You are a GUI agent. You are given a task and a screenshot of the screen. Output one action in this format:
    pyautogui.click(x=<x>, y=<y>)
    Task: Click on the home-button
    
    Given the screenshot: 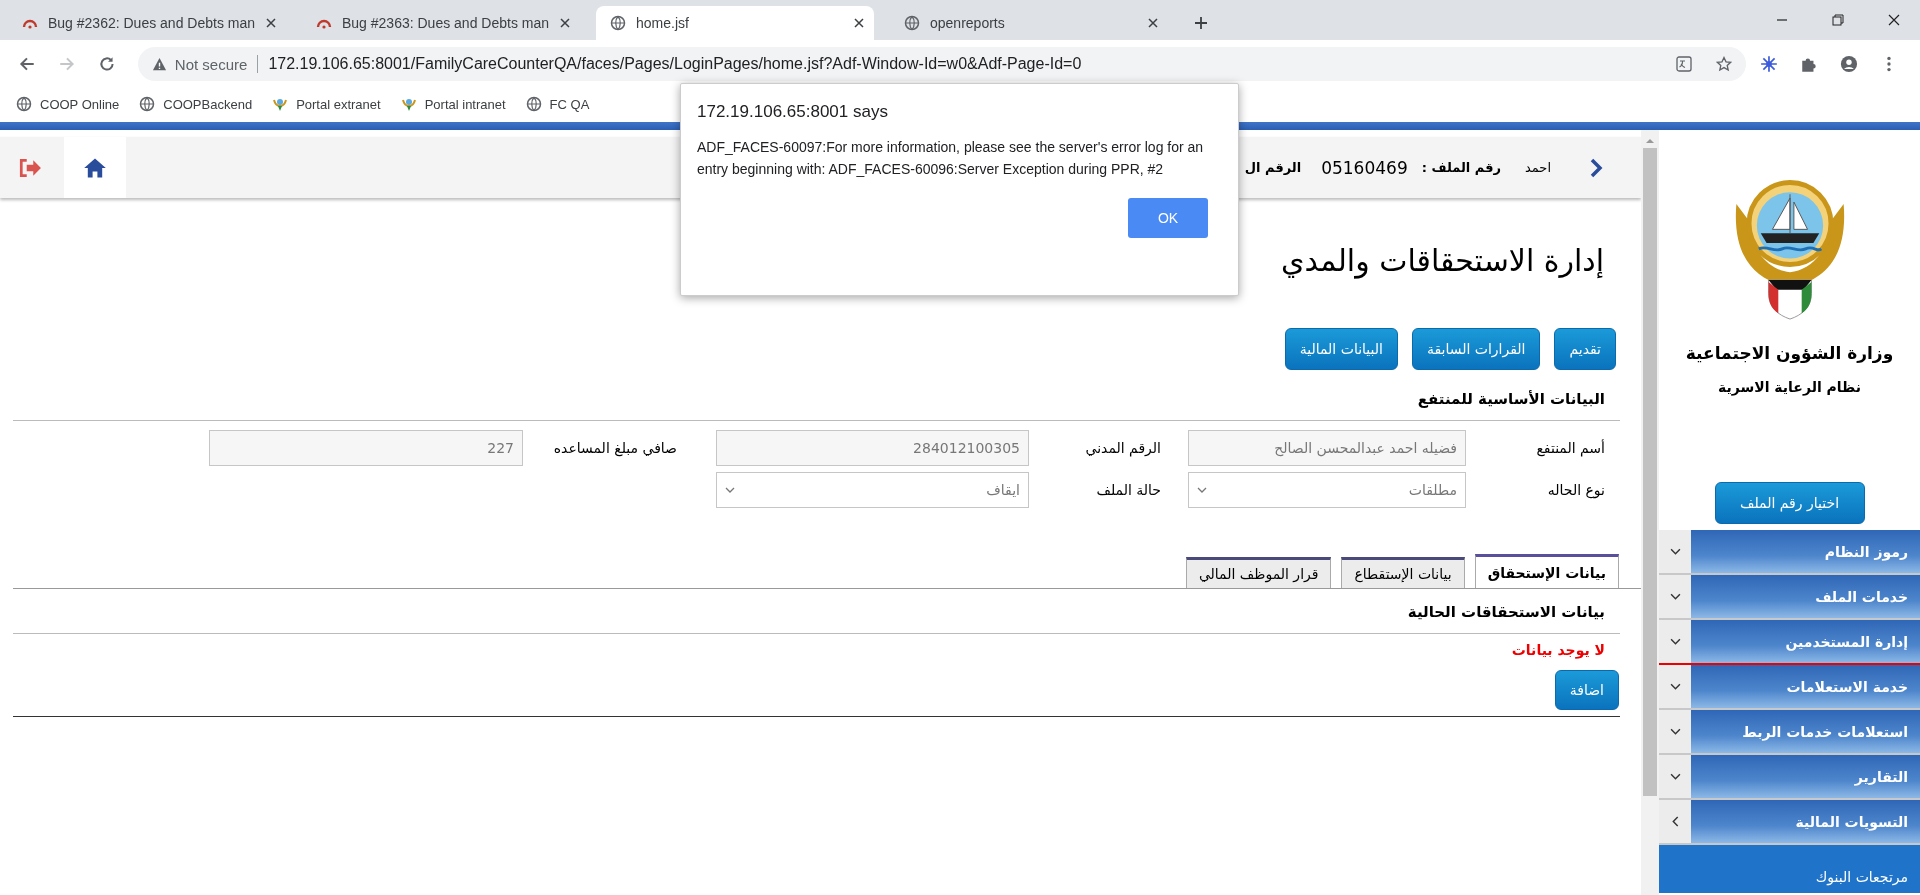 What is the action you would take?
    pyautogui.click(x=95, y=167)
    